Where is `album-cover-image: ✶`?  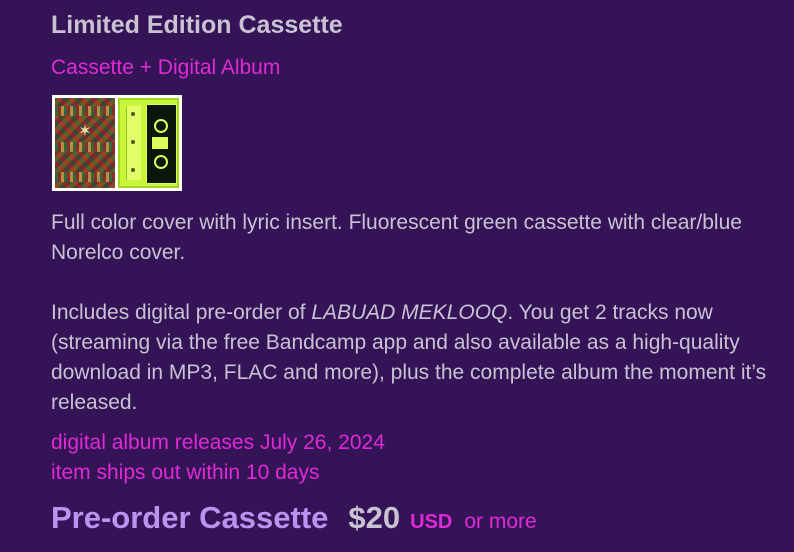
album-cover-image: ✶ is located at coordinates (85, 143).